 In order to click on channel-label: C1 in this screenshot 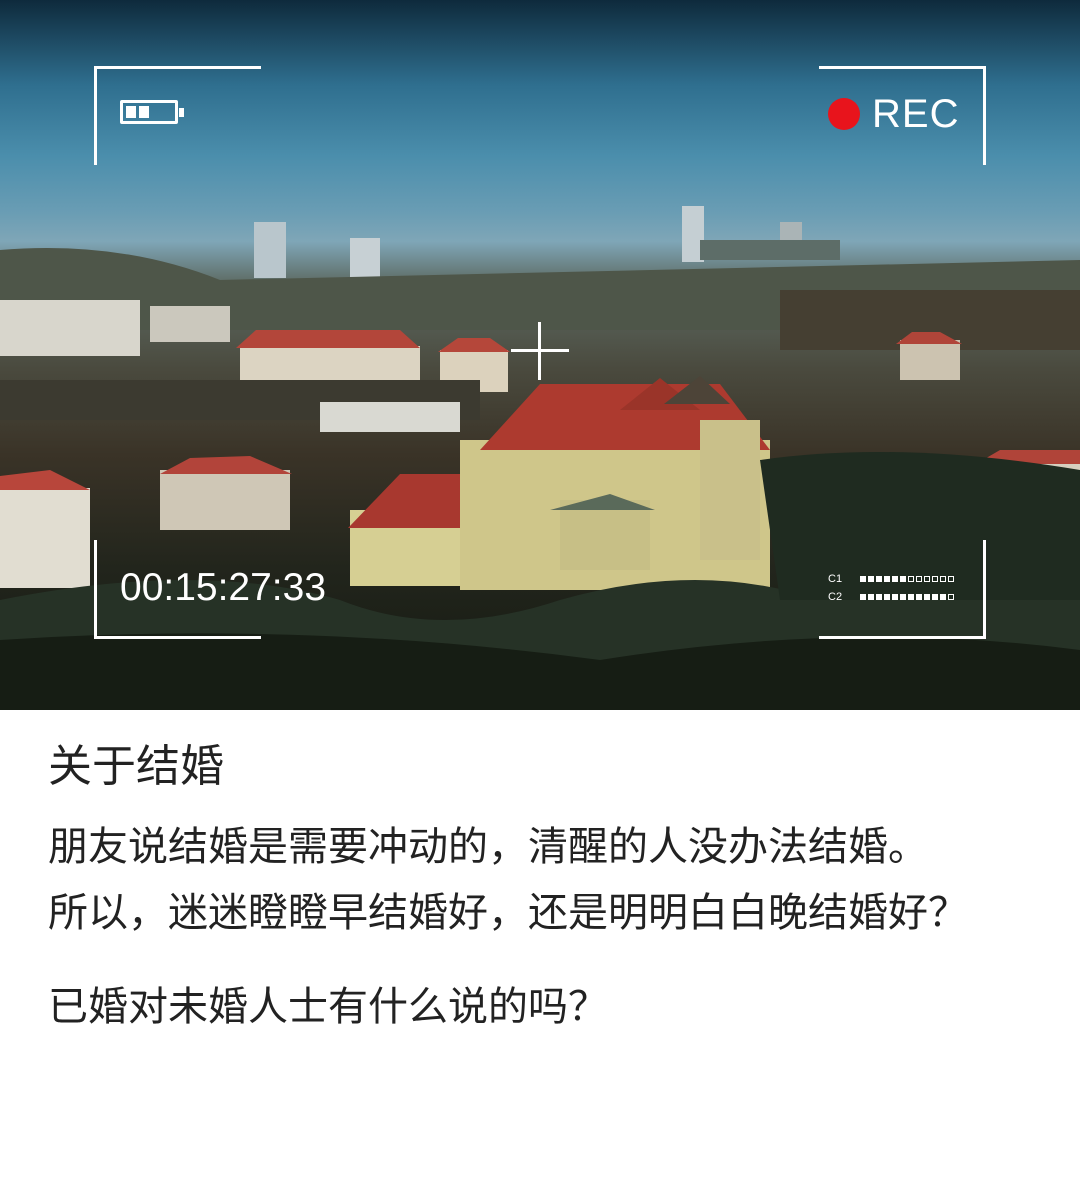, I will do `click(835, 579)`.